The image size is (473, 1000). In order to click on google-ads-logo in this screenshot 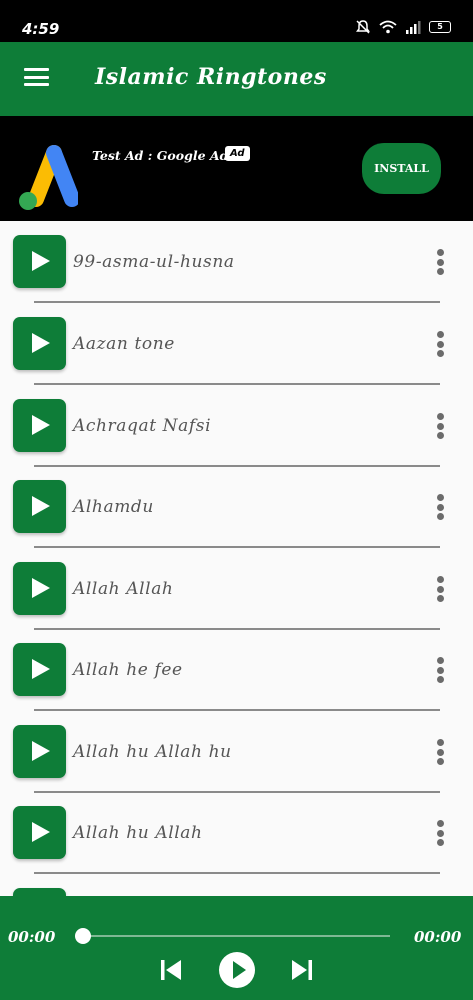, I will do `click(48, 177)`.